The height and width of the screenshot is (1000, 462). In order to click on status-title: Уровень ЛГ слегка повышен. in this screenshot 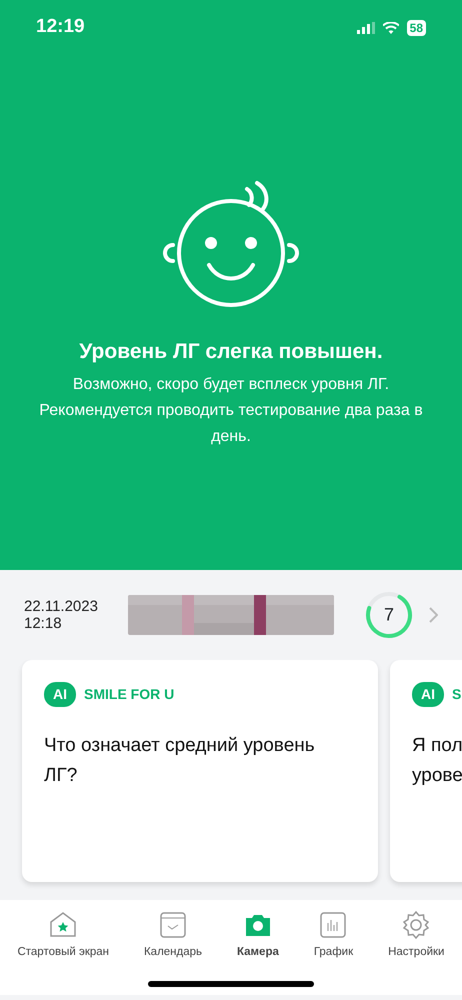, I will do `click(231, 351)`.